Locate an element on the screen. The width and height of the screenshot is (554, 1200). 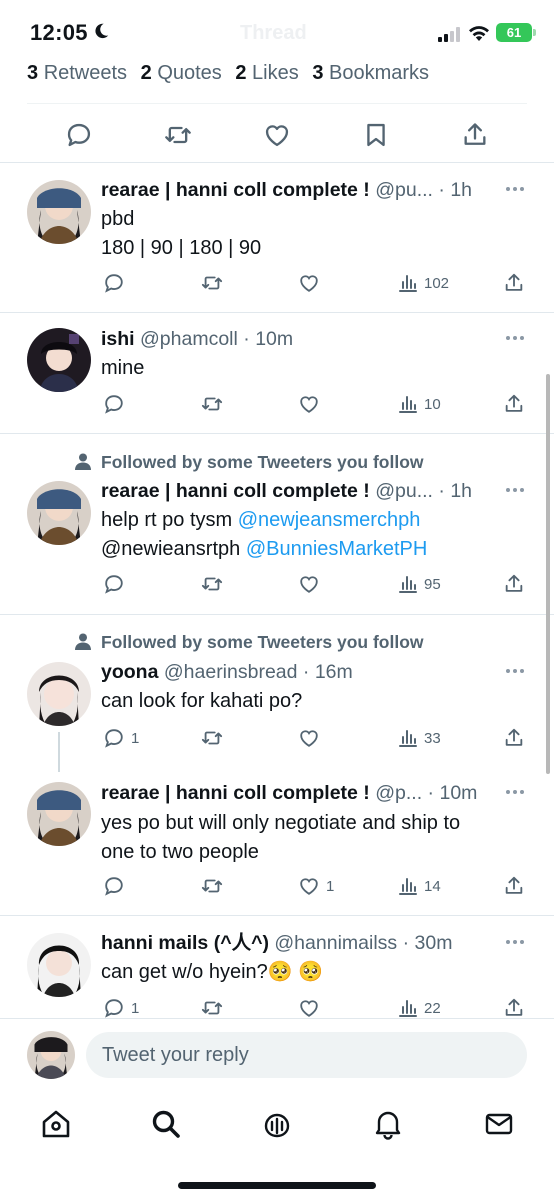
reply-input is located at coordinates (306, 1055).